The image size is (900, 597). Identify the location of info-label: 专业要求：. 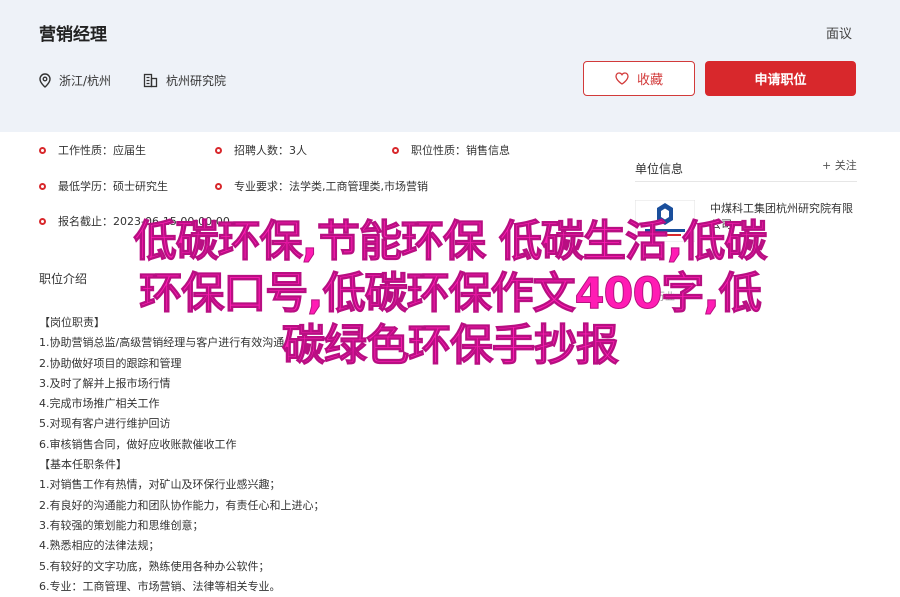
(261, 186).